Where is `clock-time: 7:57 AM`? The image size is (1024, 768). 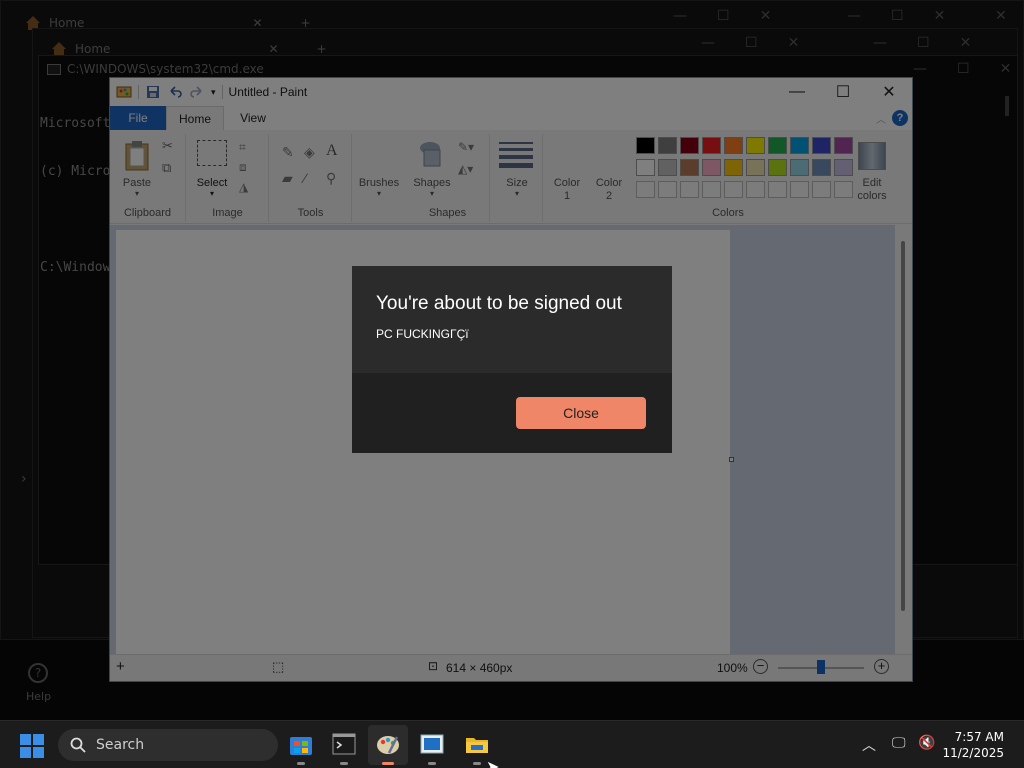 clock-time: 7:57 AM is located at coordinates (979, 737).